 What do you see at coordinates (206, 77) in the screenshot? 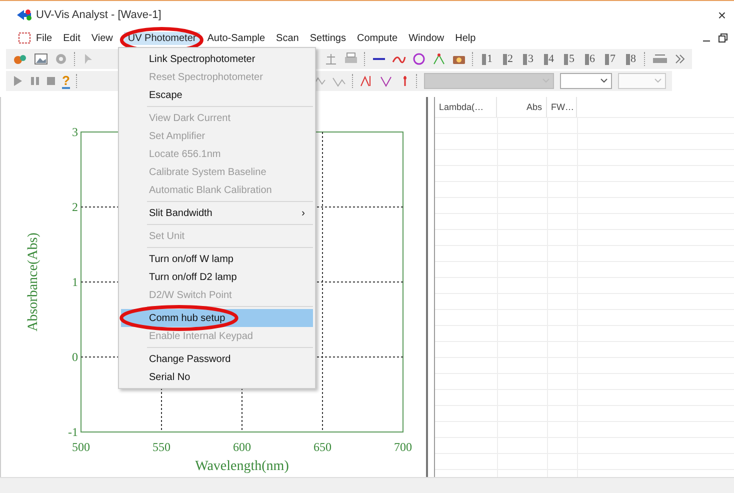
I see `menu-item-label: Reset Spectrophotometer` at bounding box center [206, 77].